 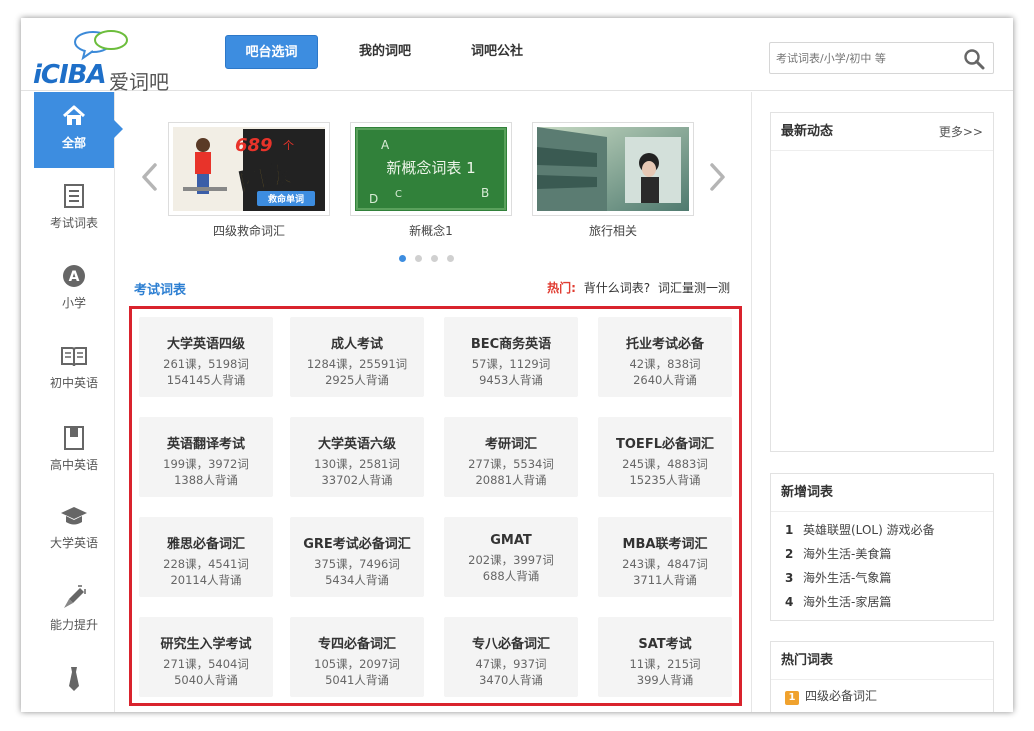 I want to click on card-lessons-words: 271课，5404词, so click(x=206, y=664).